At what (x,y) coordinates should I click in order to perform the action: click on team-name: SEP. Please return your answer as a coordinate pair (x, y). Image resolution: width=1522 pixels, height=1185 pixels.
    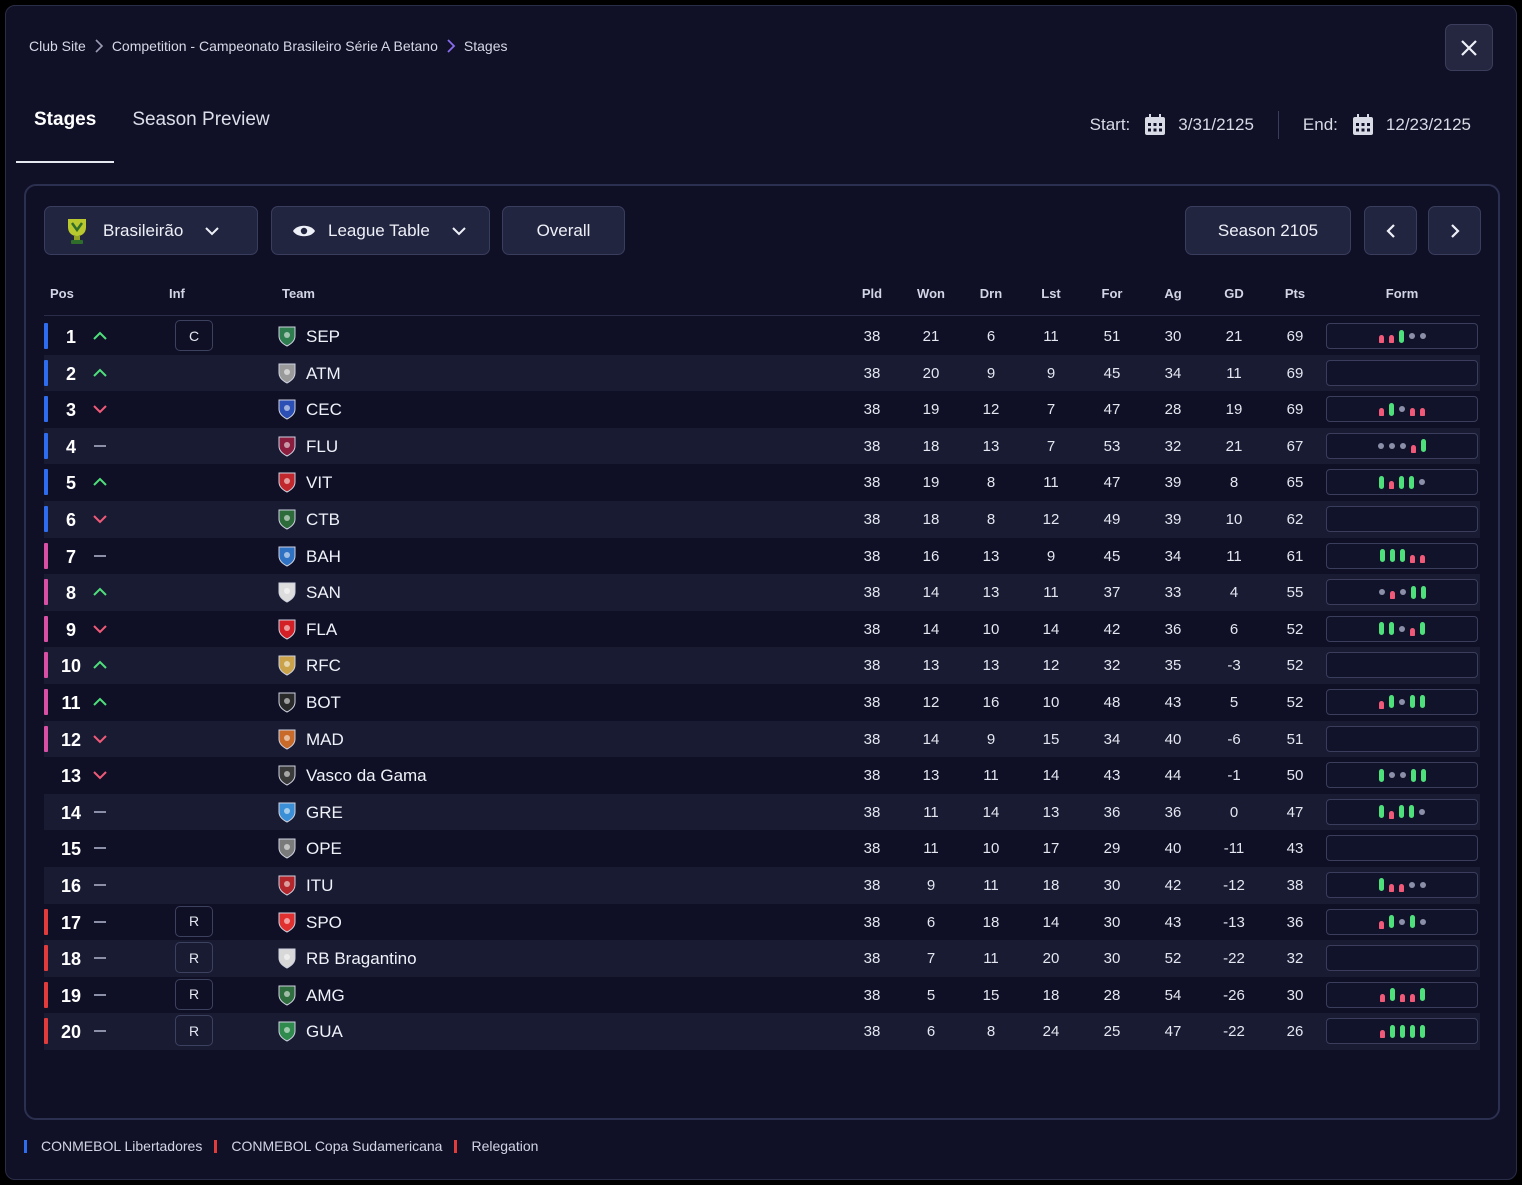
    Looking at the image, I should click on (323, 337).